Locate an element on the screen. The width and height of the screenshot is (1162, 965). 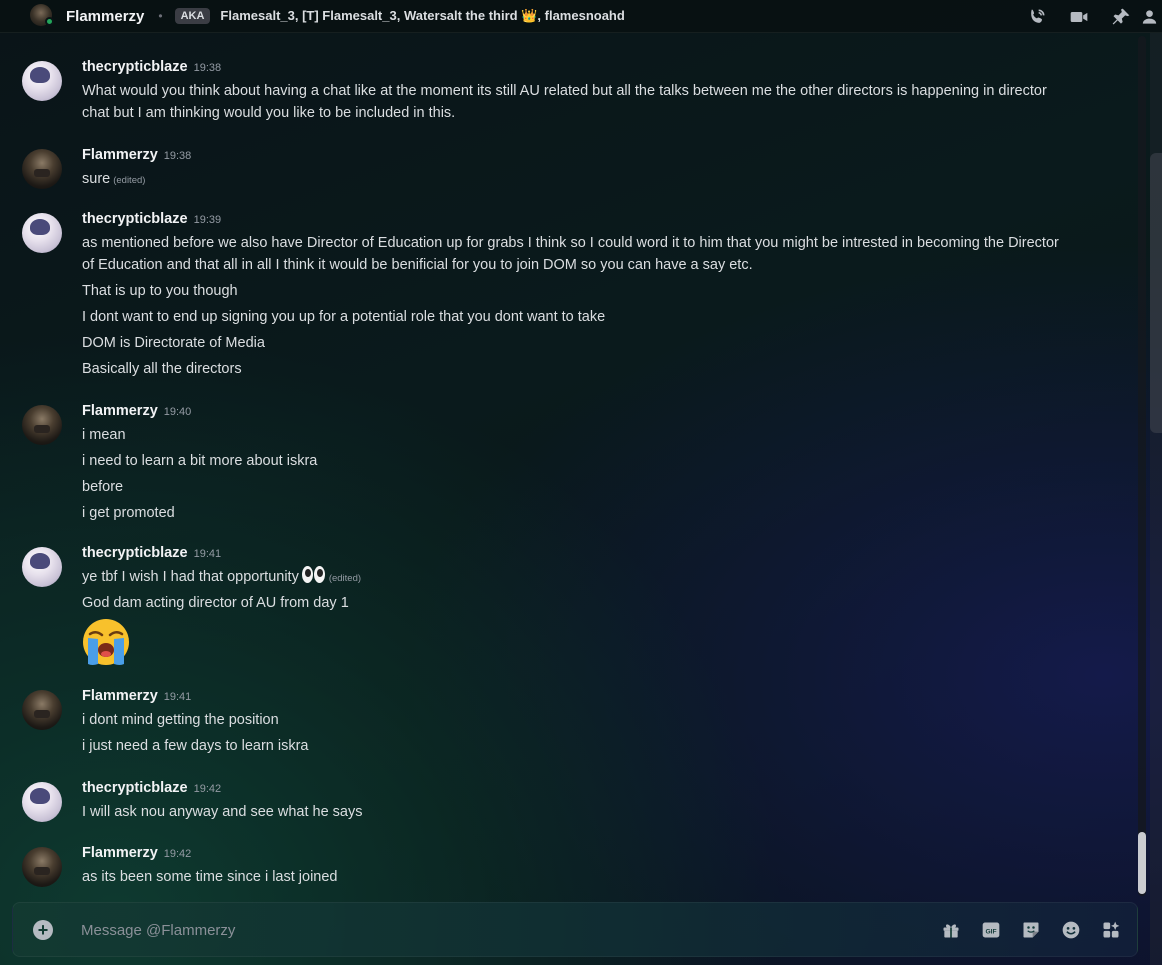
online-status-icon is located at coordinates (49, 21).